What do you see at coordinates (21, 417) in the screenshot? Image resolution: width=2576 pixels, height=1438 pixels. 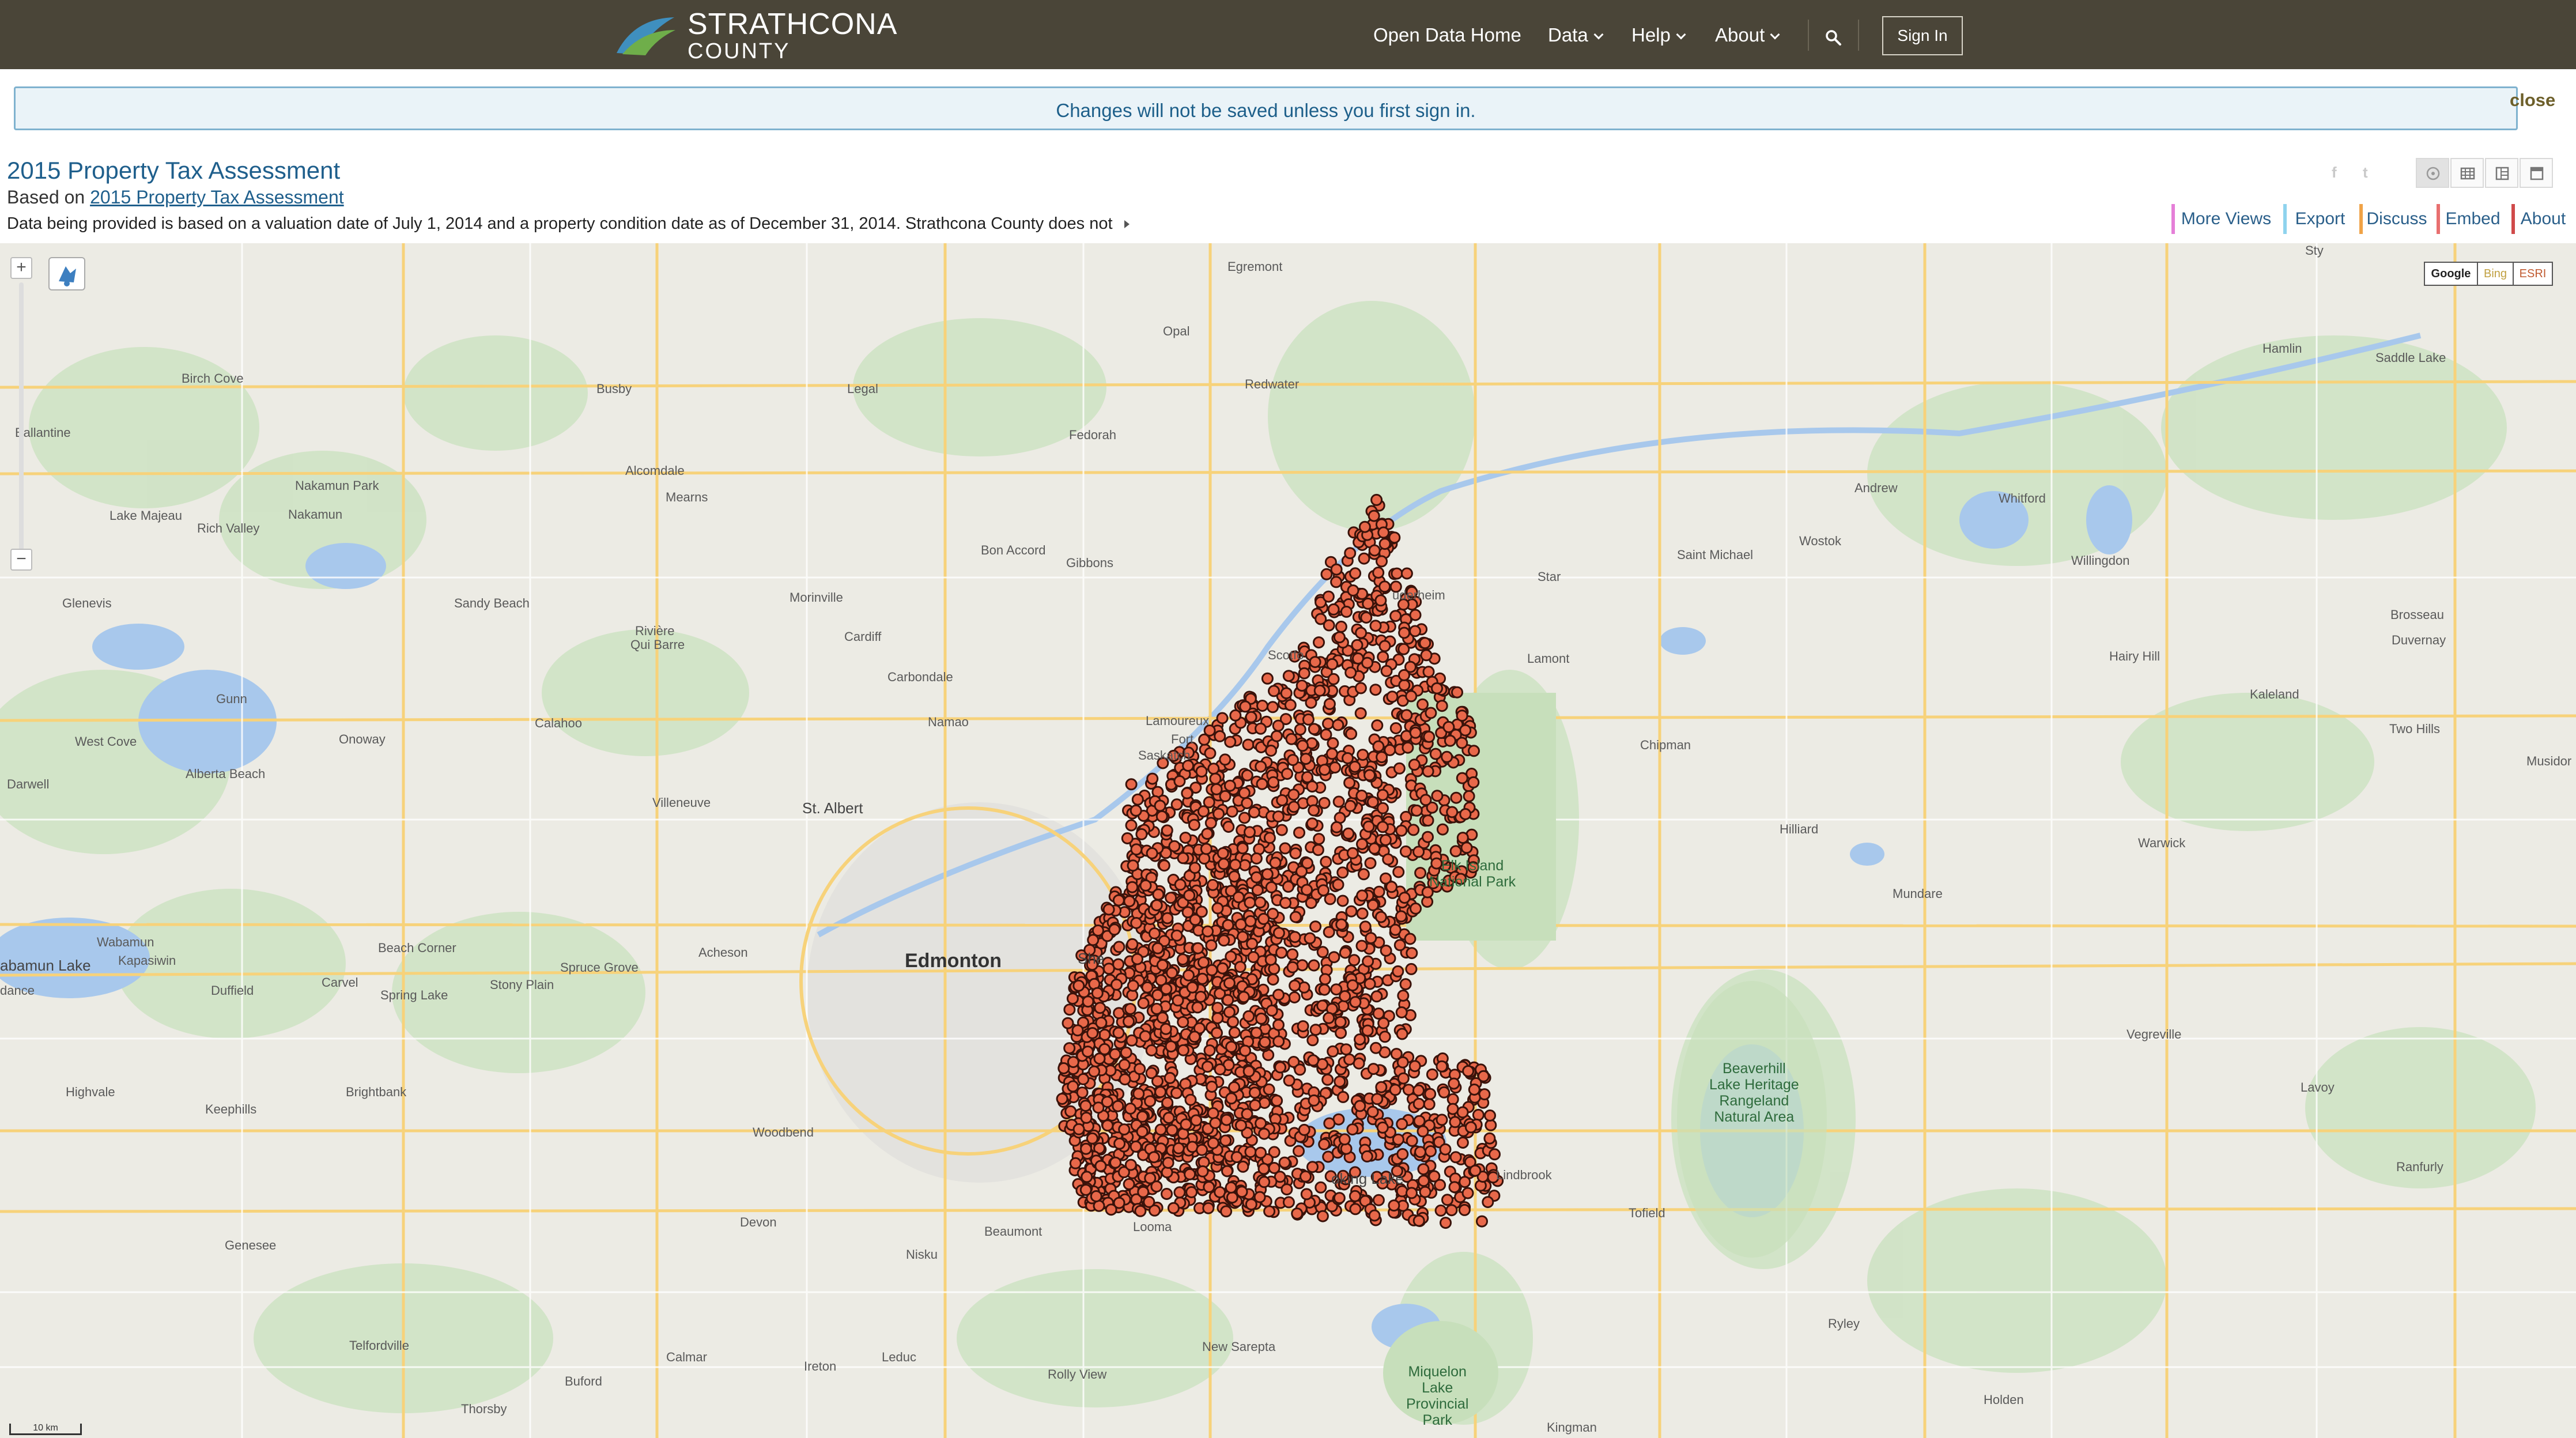 I see `zoom-slider` at bounding box center [21, 417].